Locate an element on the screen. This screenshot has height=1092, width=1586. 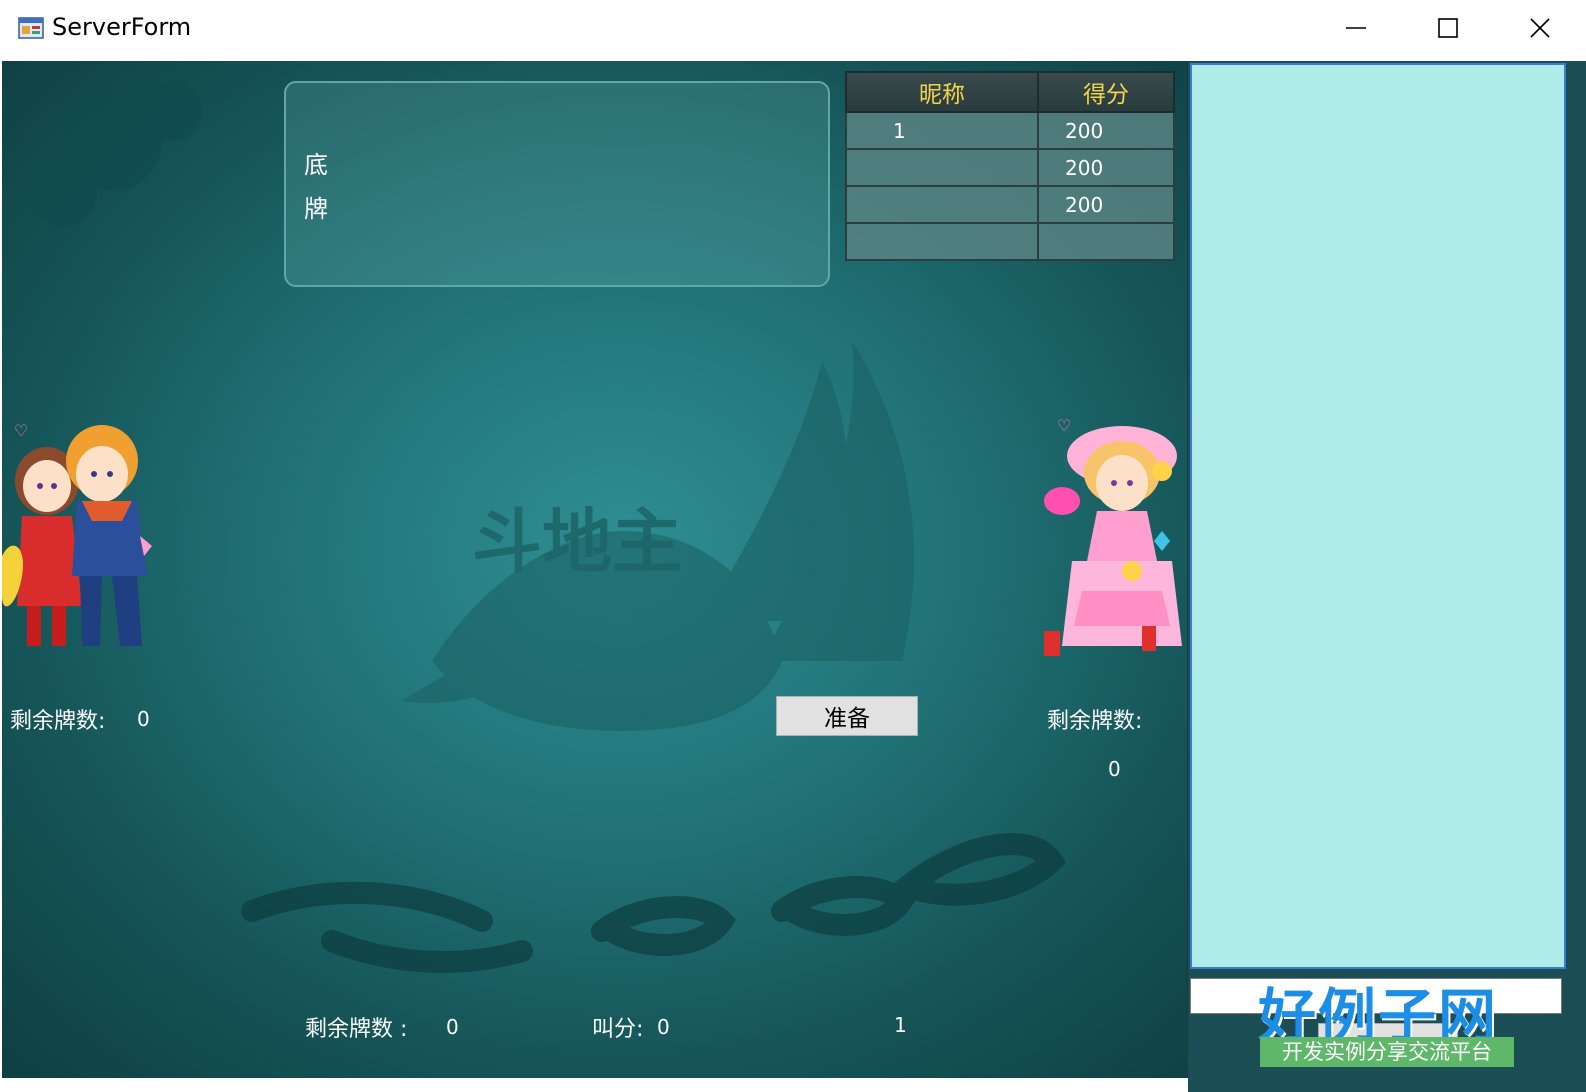
maximize-icon is located at coordinates (1448, 28).